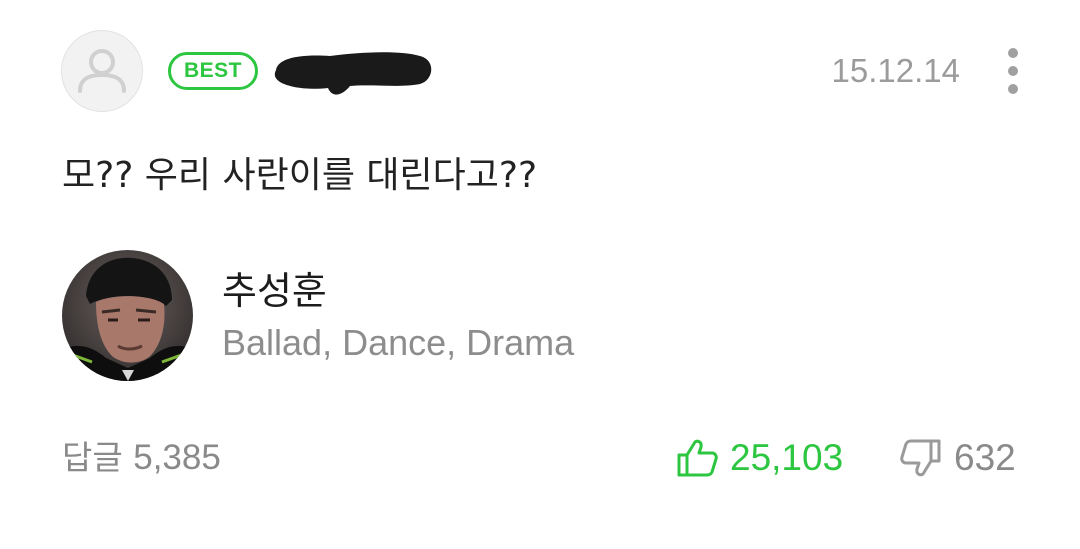 Image resolution: width=1080 pixels, height=549 pixels. What do you see at coordinates (300, 175) in the screenshot?
I see `comment-text: 모?? 우리 사란이를 대린다고??` at bounding box center [300, 175].